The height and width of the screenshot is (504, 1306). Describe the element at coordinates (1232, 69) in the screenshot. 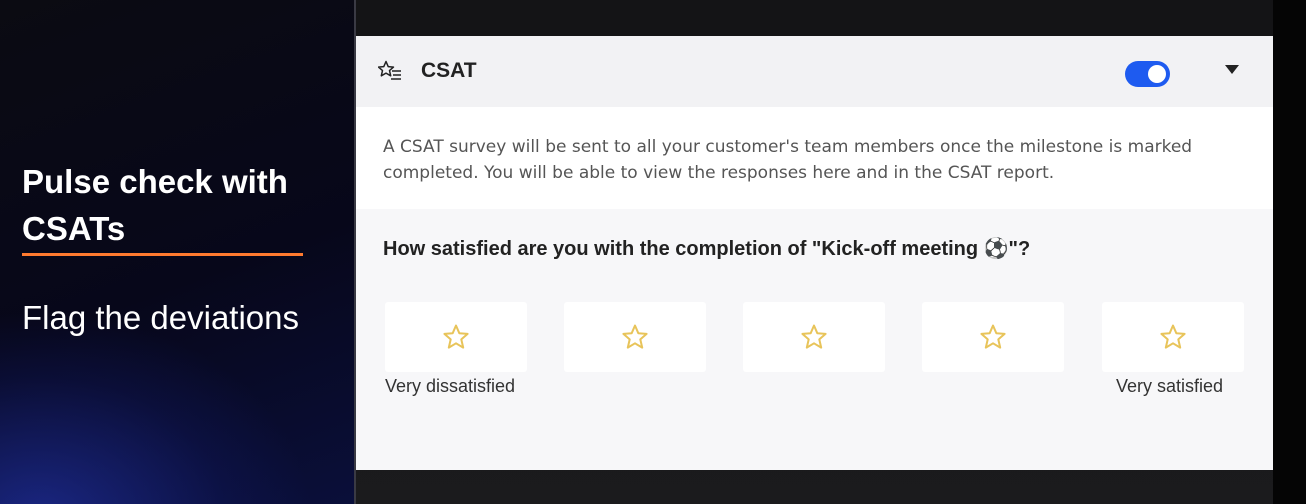

I see `caret-down-icon` at that location.